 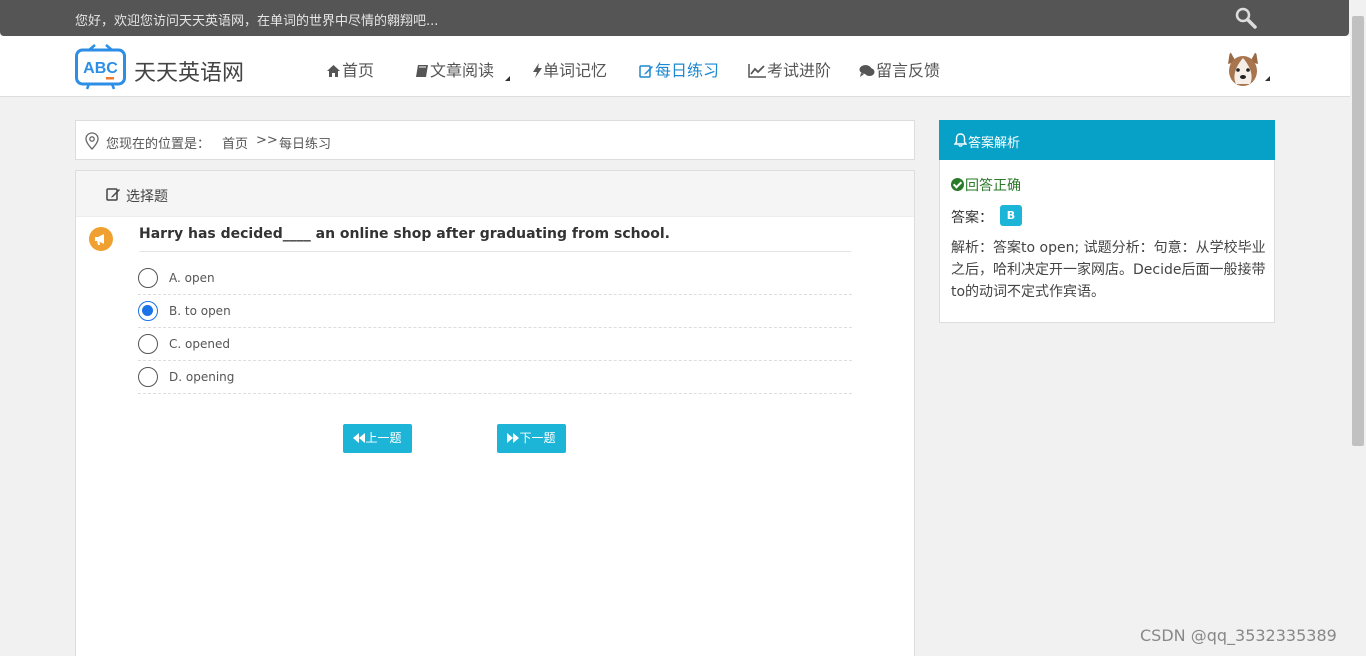 What do you see at coordinates (908, 70) in the screenshot?
I see `nav-feedback-label: 留言反馈` at bounding box center [908, 70].